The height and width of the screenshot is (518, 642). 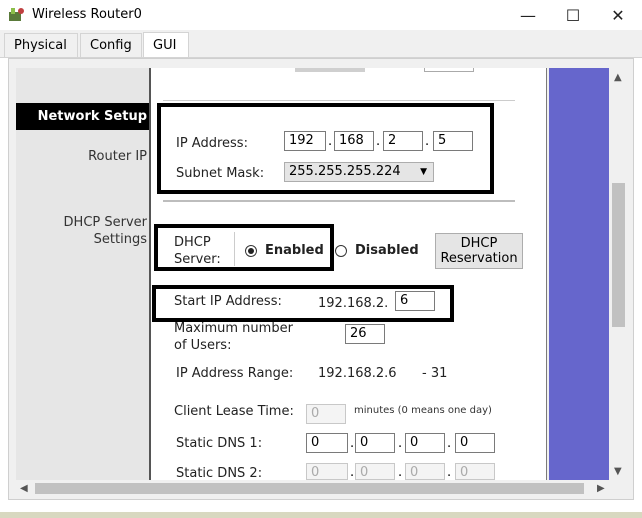 I want to click on start-ip-prefix: 192.168.2., so click(x=353, y=303).